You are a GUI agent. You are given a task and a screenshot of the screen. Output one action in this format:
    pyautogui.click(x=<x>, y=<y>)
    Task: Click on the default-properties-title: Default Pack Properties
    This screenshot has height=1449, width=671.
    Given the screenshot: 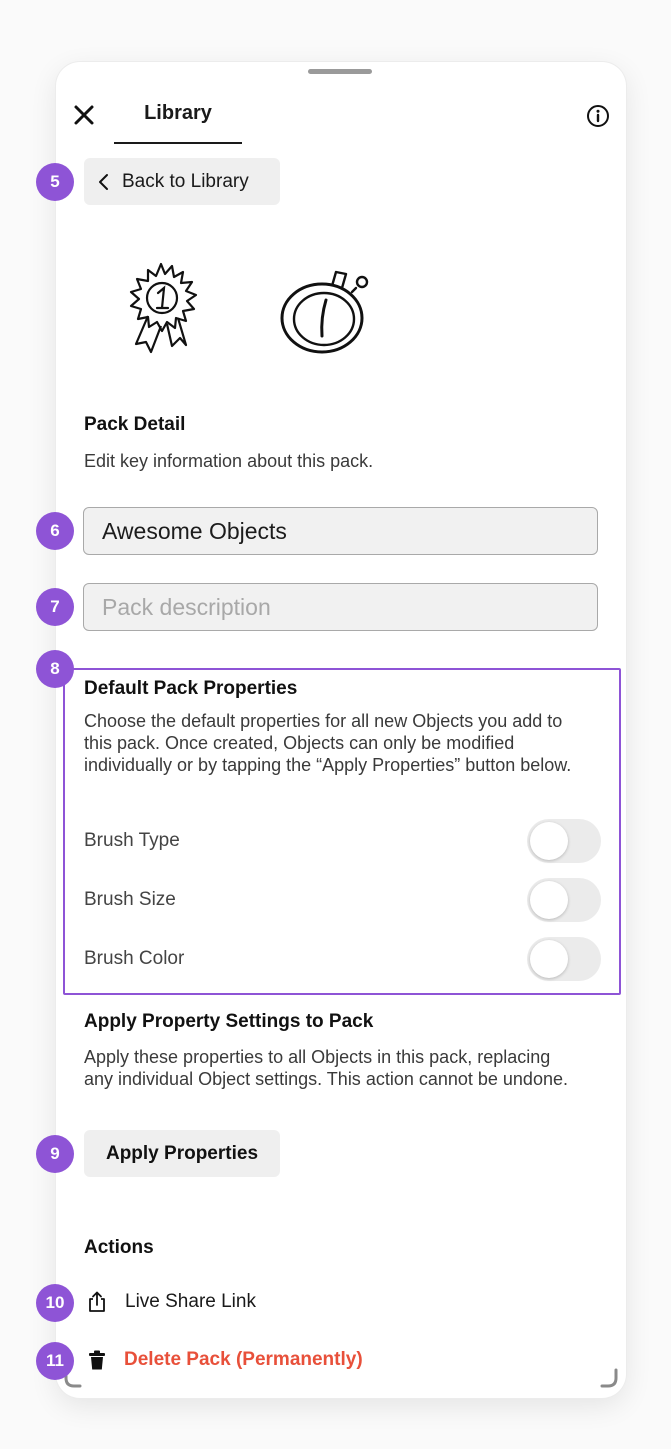 What is the action you would take?
    pyautogui.click(x=191, y=688)
    